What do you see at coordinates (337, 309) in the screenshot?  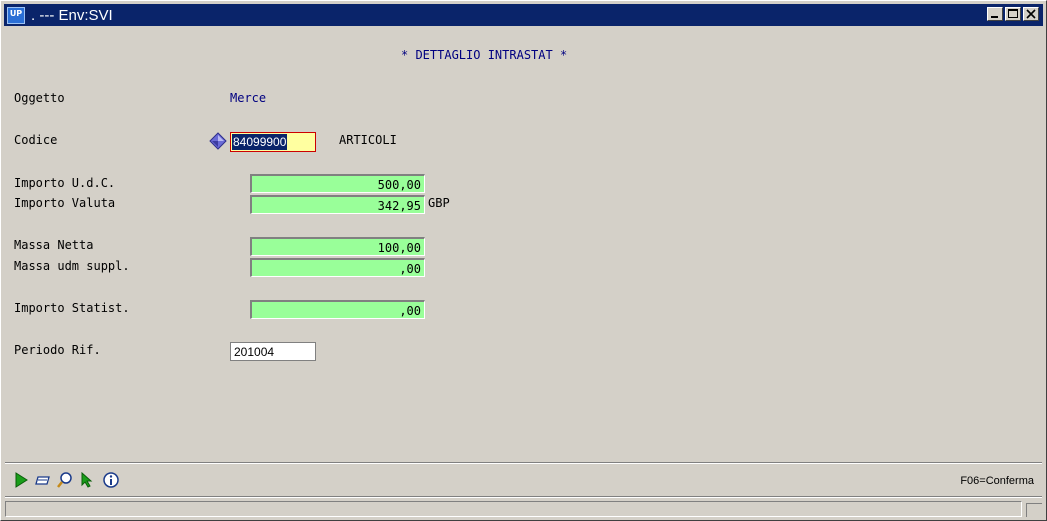 I see `importo-statist-field: ,00` at bounding box center [337, 309].